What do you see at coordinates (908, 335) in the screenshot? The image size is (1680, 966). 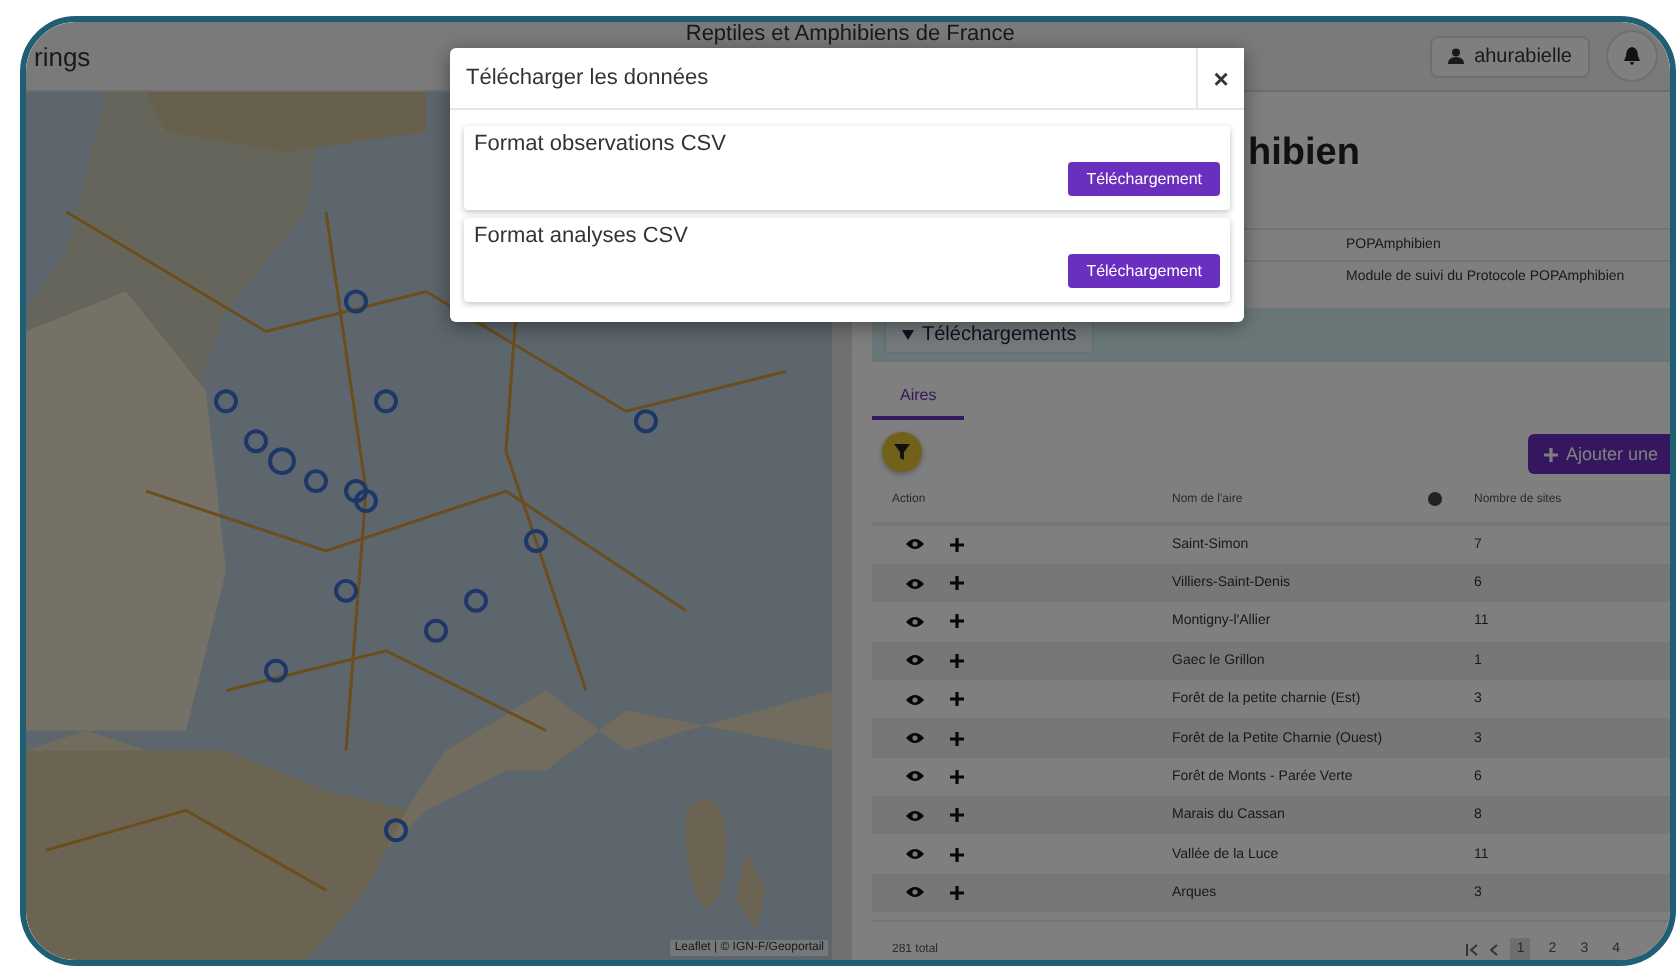 I see `caret-icon` at bounding box center [908, 335].